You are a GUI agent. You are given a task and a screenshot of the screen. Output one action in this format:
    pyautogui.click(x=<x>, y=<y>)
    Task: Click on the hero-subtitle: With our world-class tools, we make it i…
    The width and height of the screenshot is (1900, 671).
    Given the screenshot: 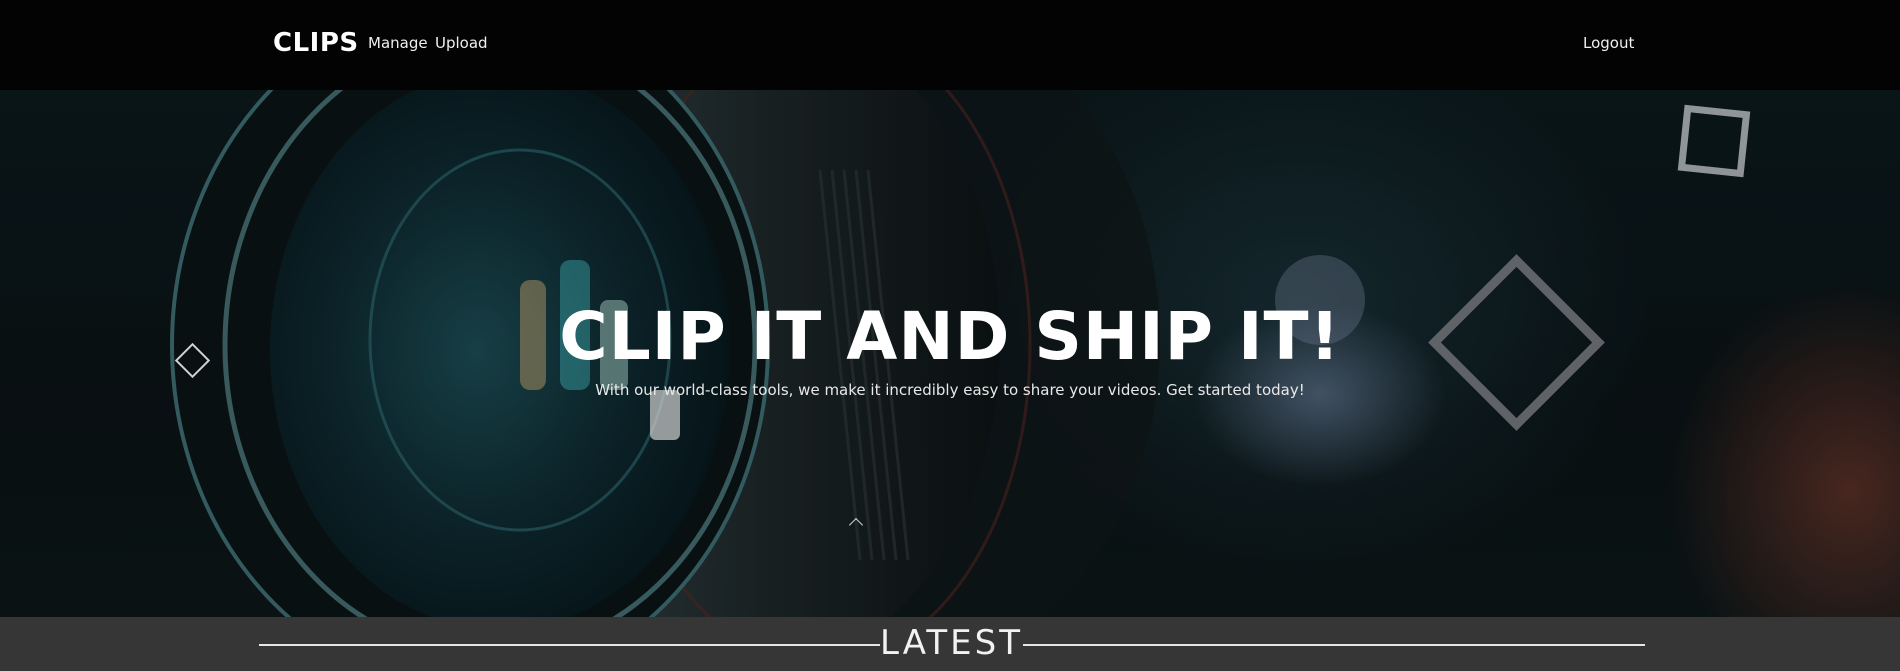 What is the action you would take?
    pyautogui.click(x=950, y=390)
    